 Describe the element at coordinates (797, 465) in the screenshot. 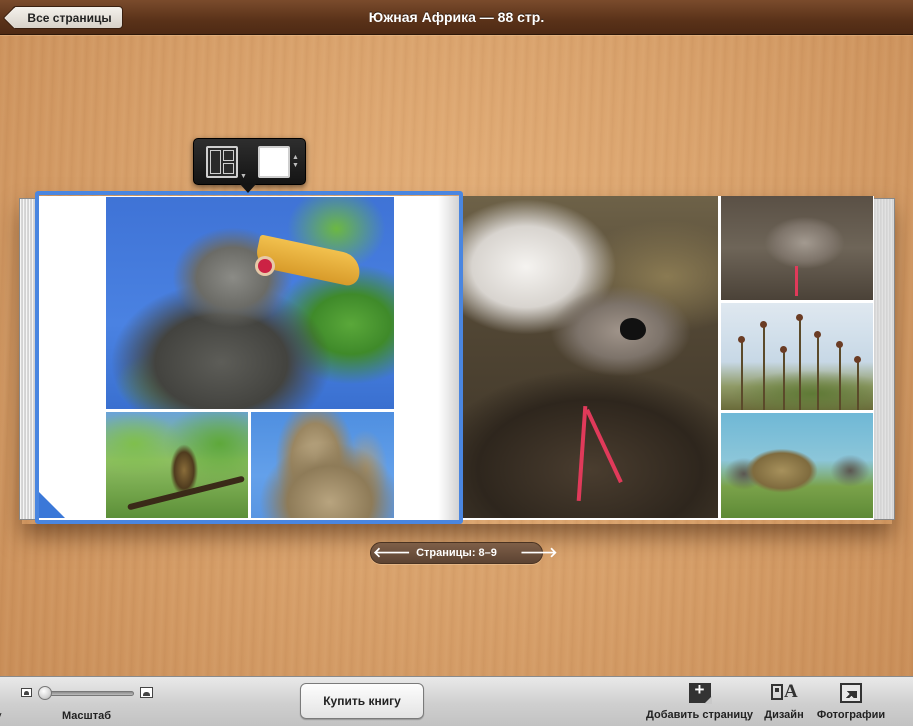

I see `photo-elephants-at-water-tank` at that location.